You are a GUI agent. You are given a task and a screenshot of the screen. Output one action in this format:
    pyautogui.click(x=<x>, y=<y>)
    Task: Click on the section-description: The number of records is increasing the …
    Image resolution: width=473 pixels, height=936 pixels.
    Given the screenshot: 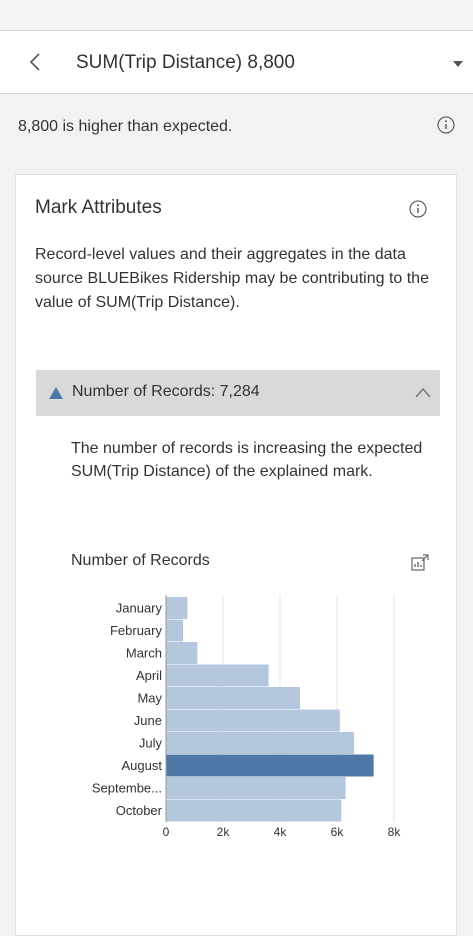 What is the action you would take?
    pyautogui.click(x=247, y=460)
    